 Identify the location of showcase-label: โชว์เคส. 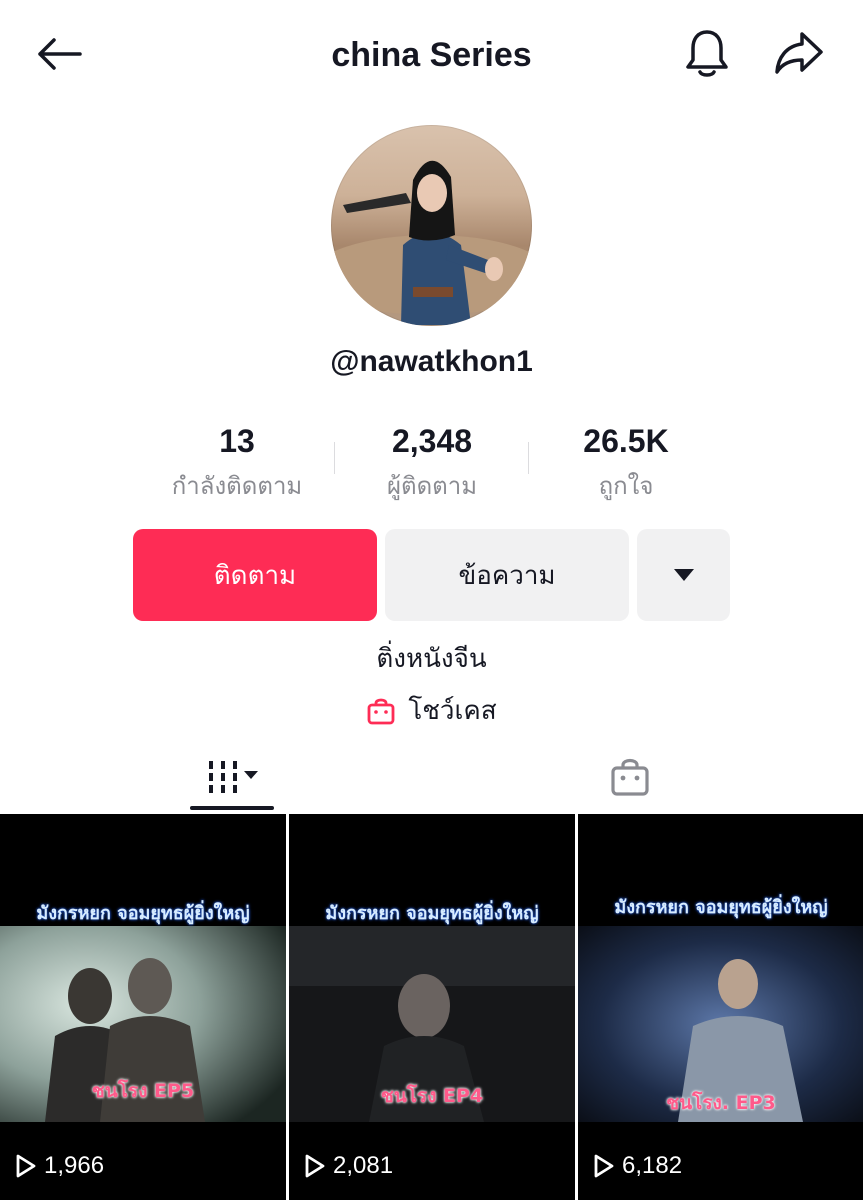
(452, 711).